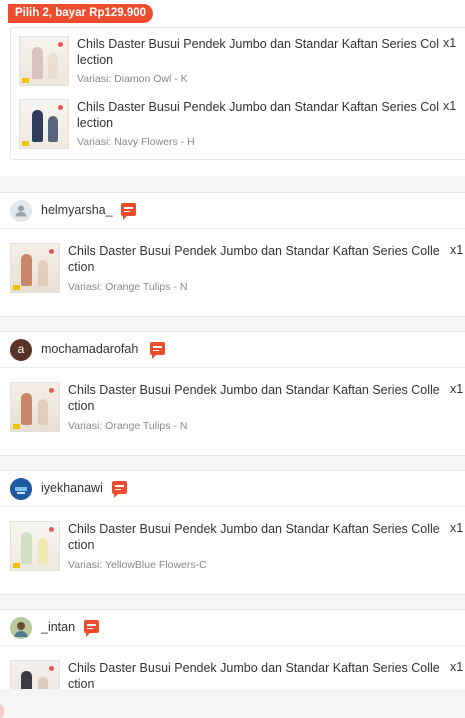 This screenshot has width=465, height=718. I want to click on user-silhouette-icon, so click(21, 211).